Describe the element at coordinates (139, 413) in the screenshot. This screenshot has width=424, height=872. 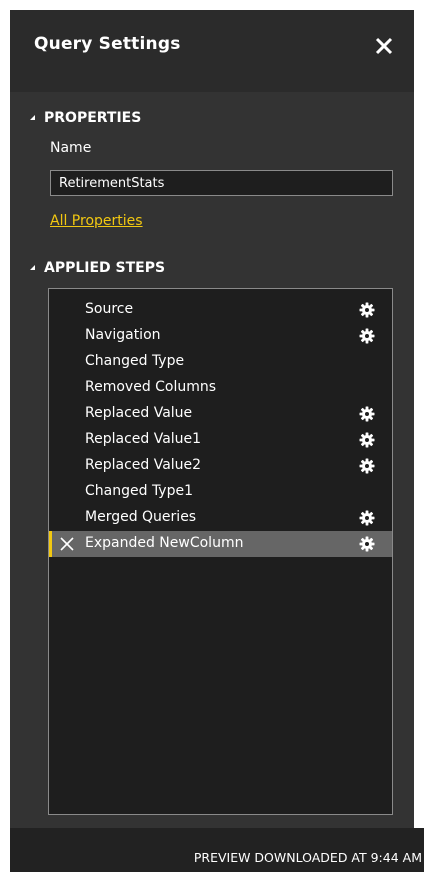
I see `step-label: Replaced Value` at that location.